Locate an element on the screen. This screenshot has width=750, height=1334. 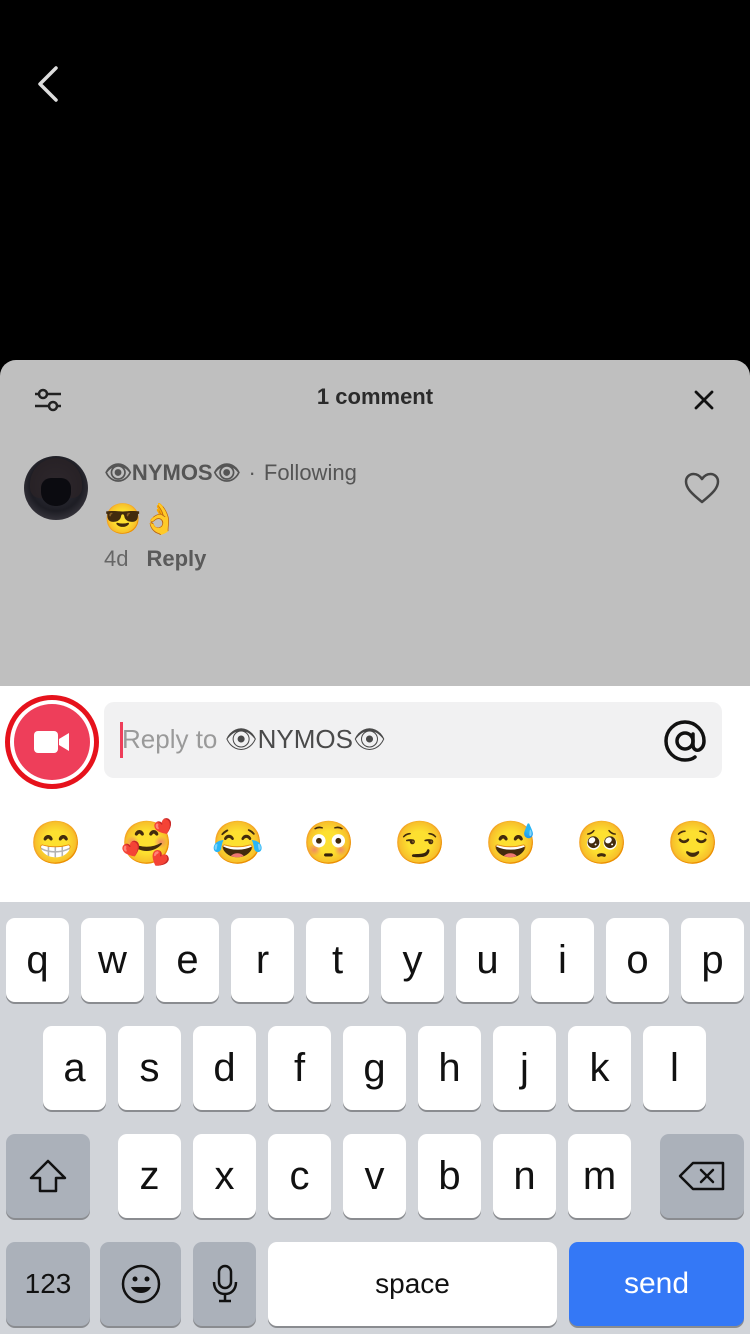
comment-item: 👁NYMOS👁 · Following 😎👌 4d Reply is located at coordinates (375, 517).